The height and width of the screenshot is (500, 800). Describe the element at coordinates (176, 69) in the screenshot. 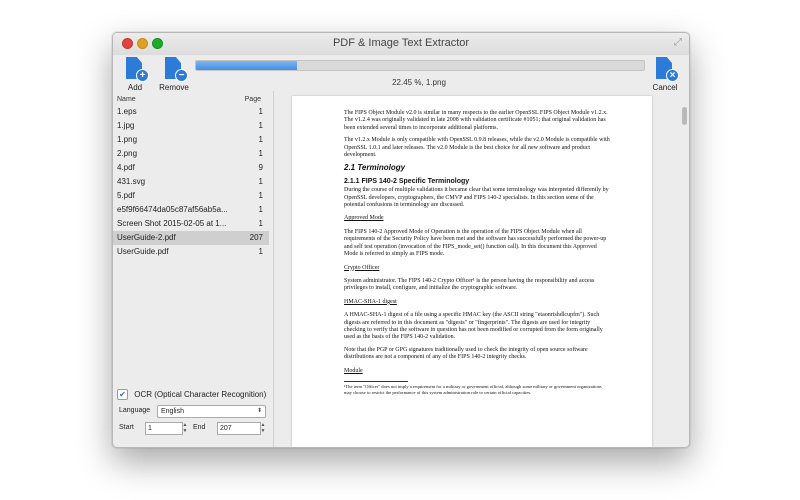

I see `remove-document-icon: −` at that location.